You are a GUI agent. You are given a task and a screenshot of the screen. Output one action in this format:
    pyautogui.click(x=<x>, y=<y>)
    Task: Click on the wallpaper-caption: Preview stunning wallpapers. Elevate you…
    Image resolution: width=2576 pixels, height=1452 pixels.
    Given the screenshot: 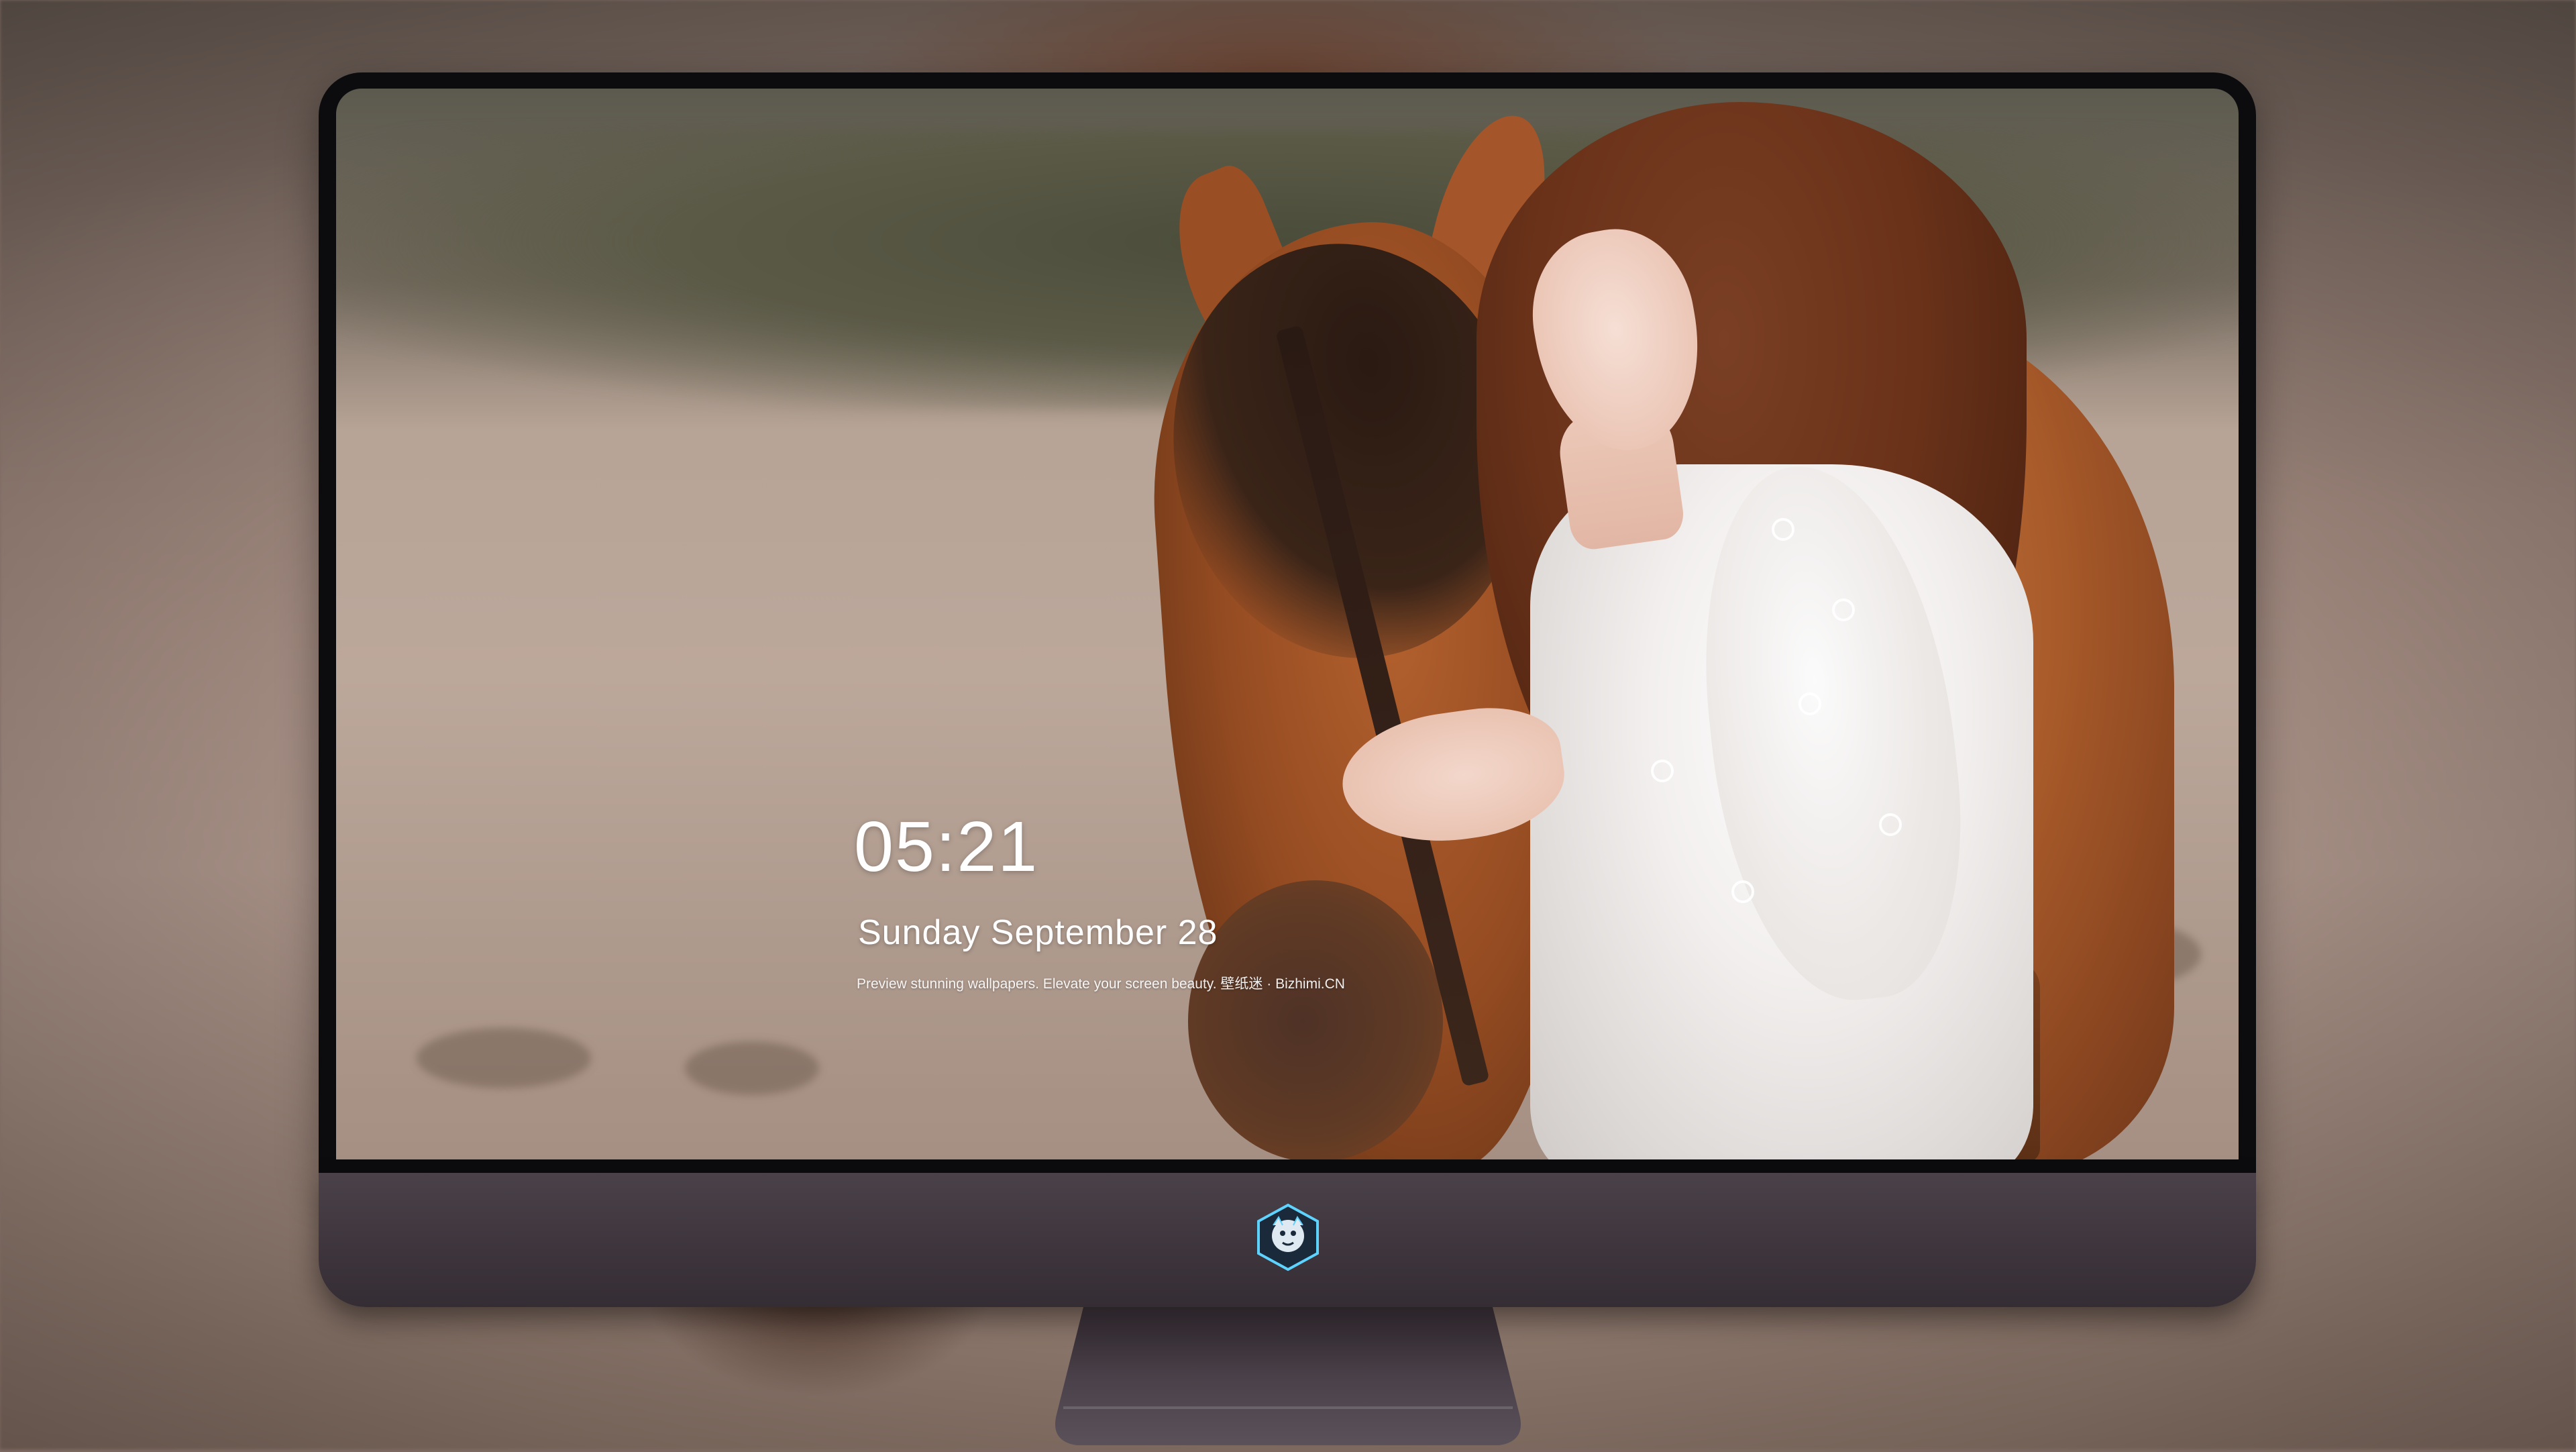 What is the action you would take?
    pyautogui.click(x=1101, y=984)
    